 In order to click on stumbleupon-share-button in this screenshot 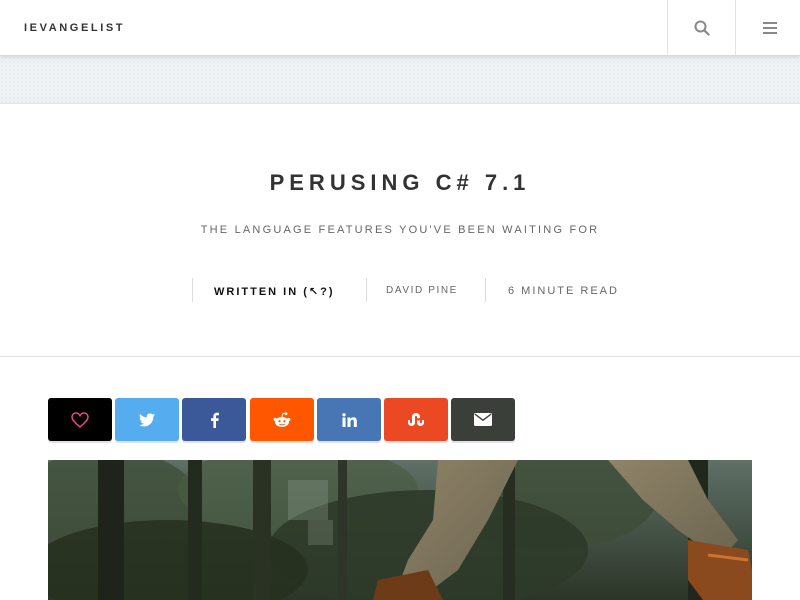, I will do `click(416, 419)`.